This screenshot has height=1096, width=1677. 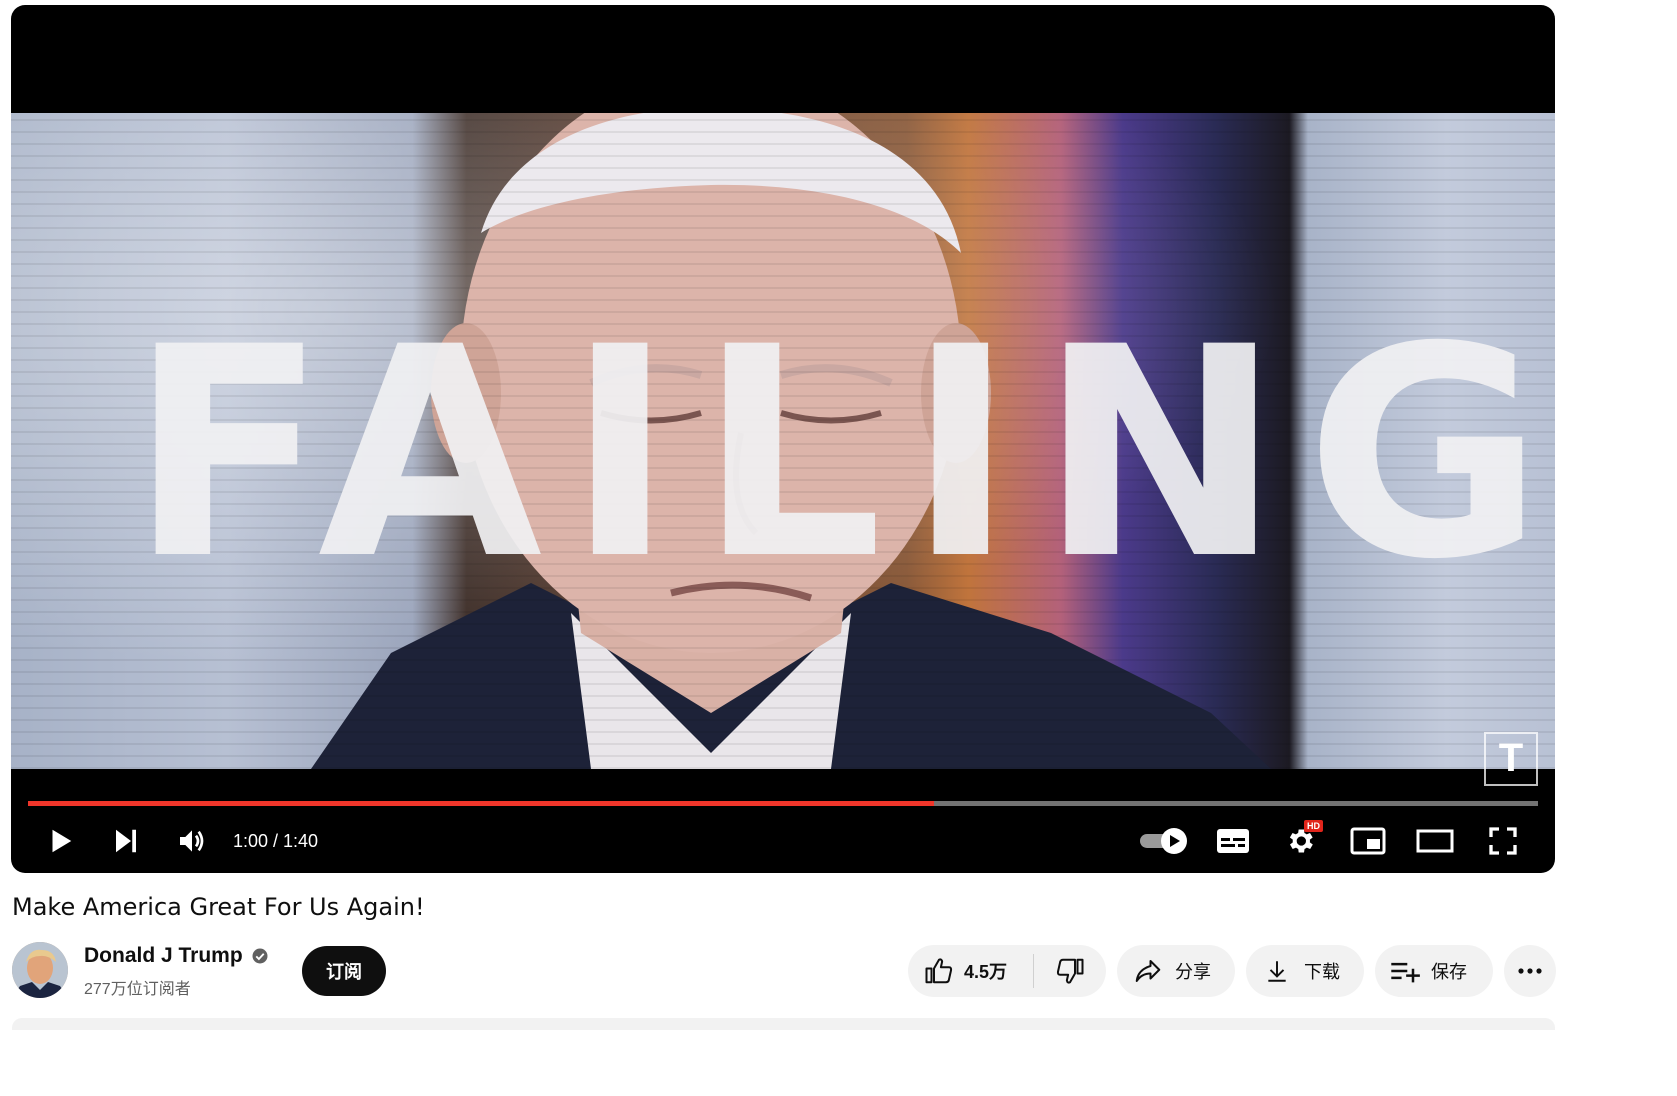 What do you see at coordinates (1511, 759) in the screenshot?
I see `channel-watermark: T` at bounding box center [1511, 759].